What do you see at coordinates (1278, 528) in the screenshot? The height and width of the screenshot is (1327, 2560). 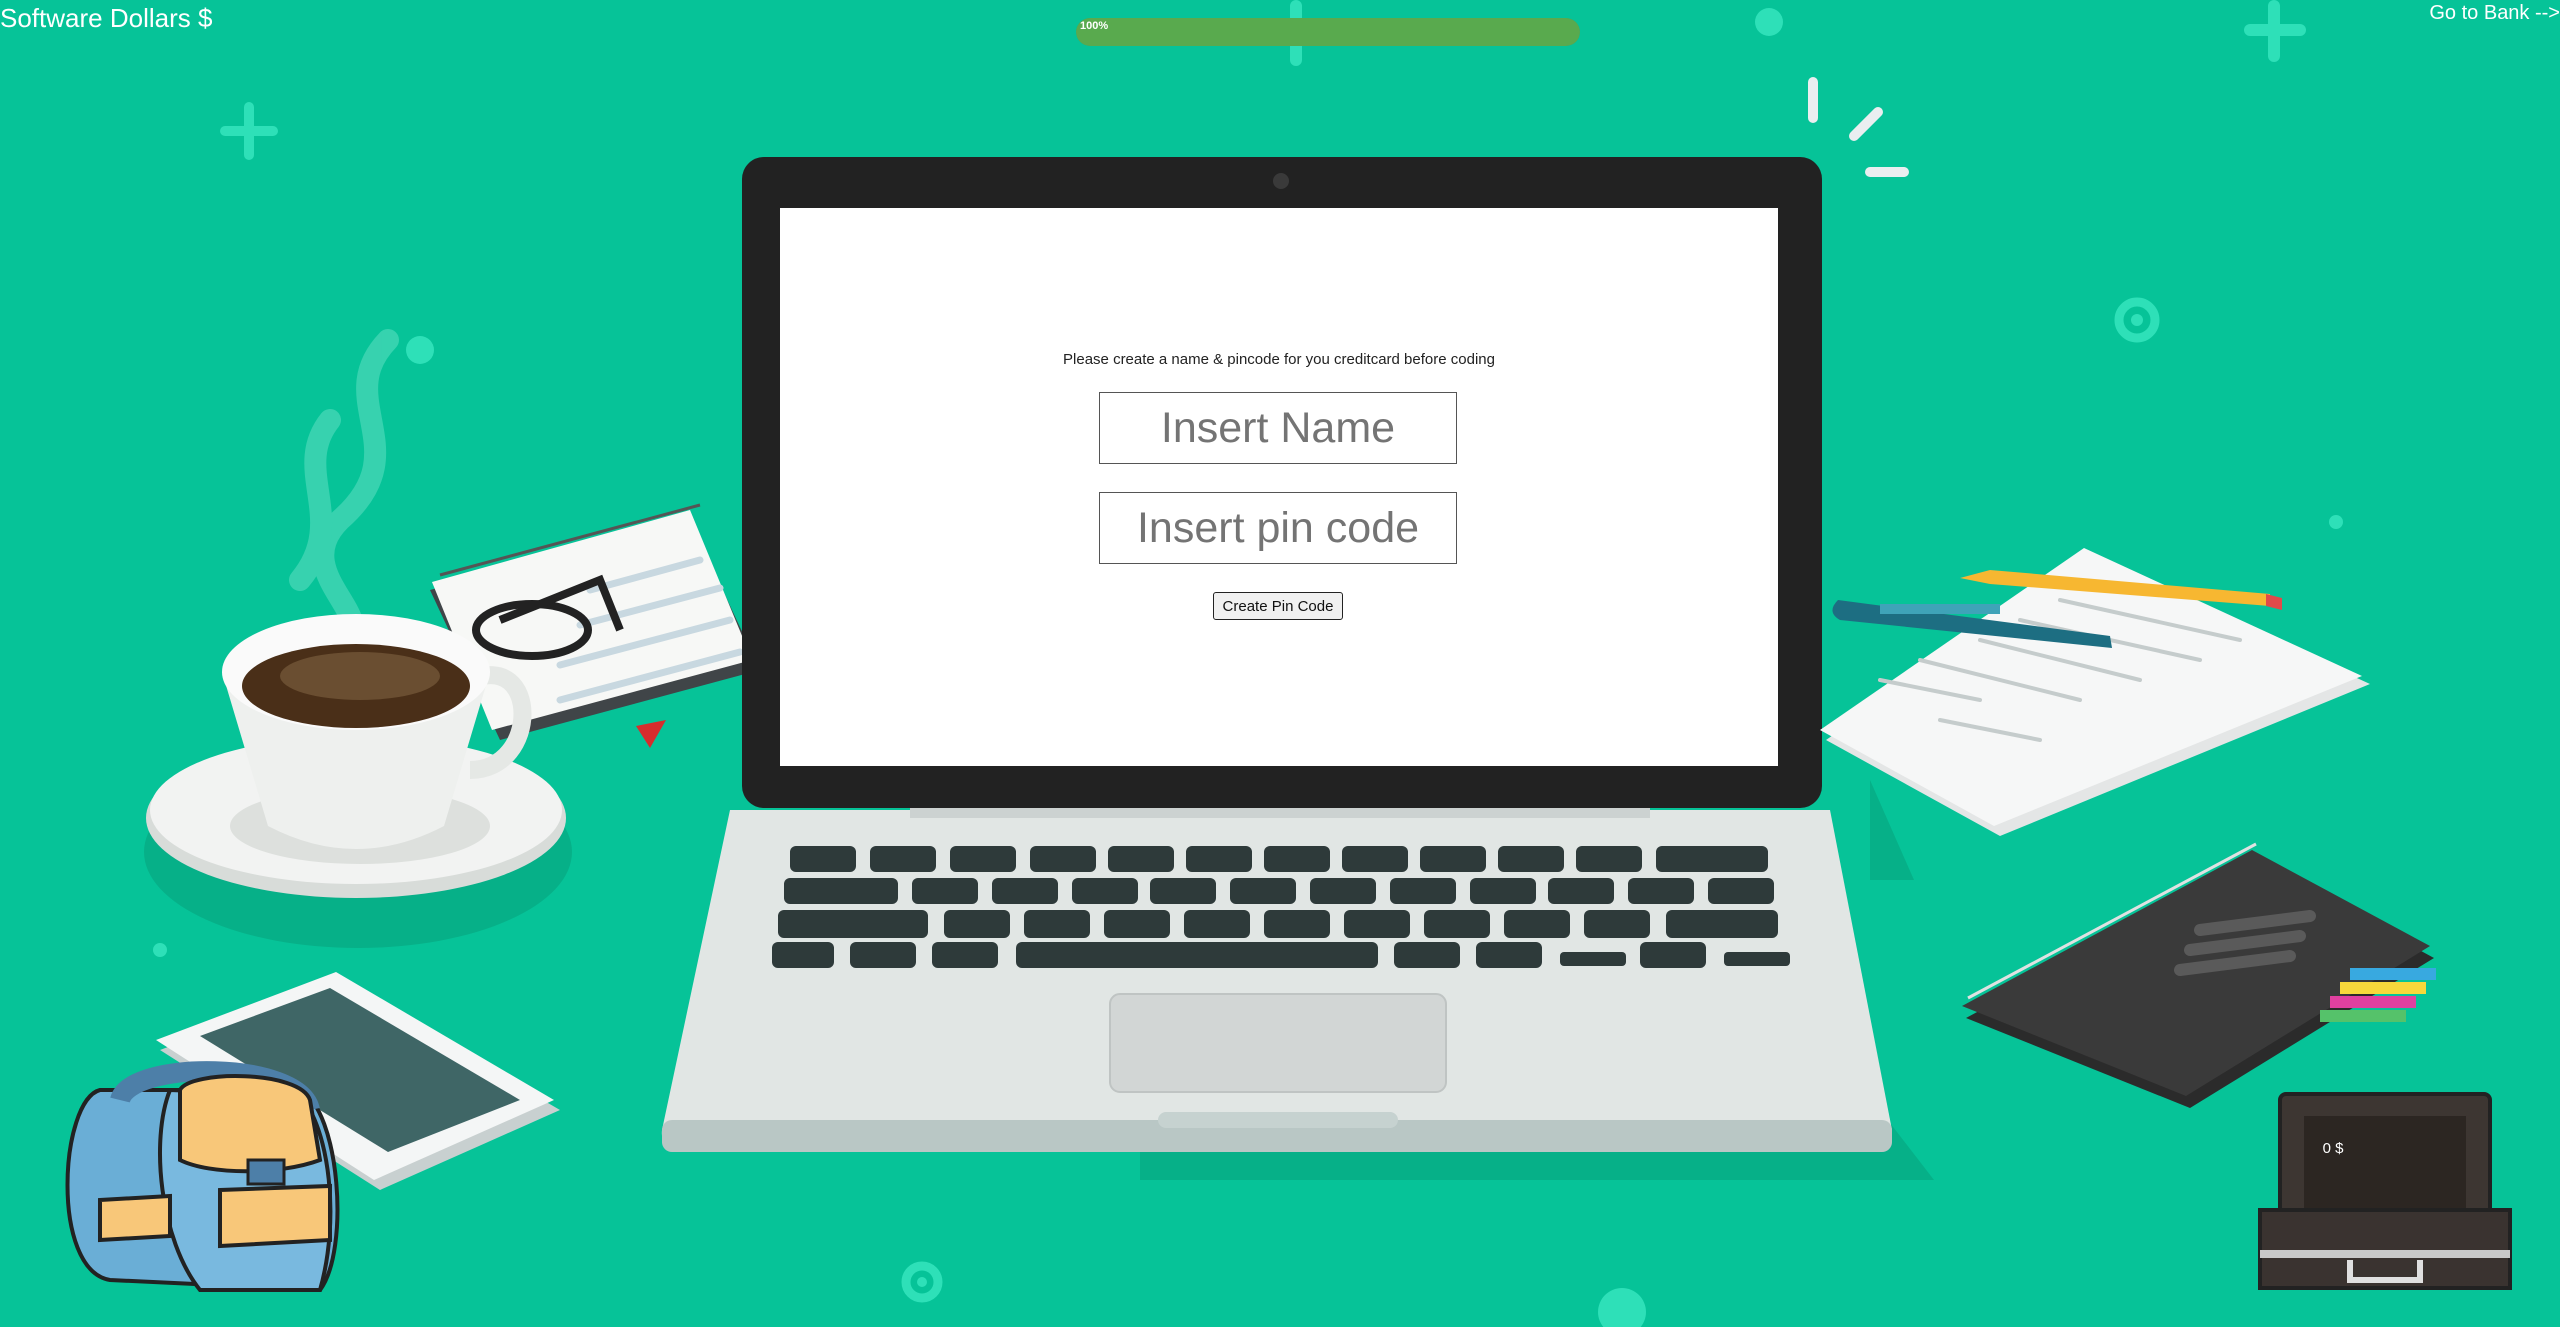 I see `pin-code-input` at bounding box center [1278, 528].